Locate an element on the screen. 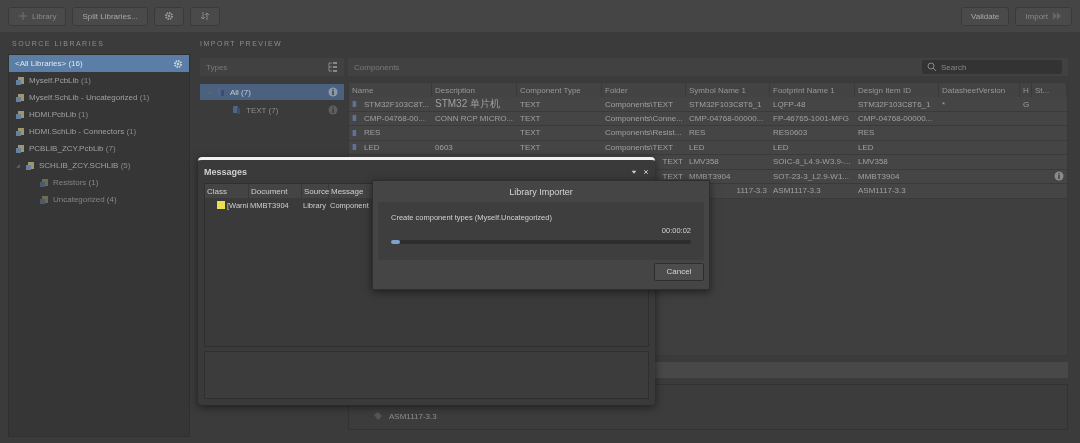 The width and height of the screenshot is (1080, 443). type-item: TEXT (7) is located at coordinates (272, 110).